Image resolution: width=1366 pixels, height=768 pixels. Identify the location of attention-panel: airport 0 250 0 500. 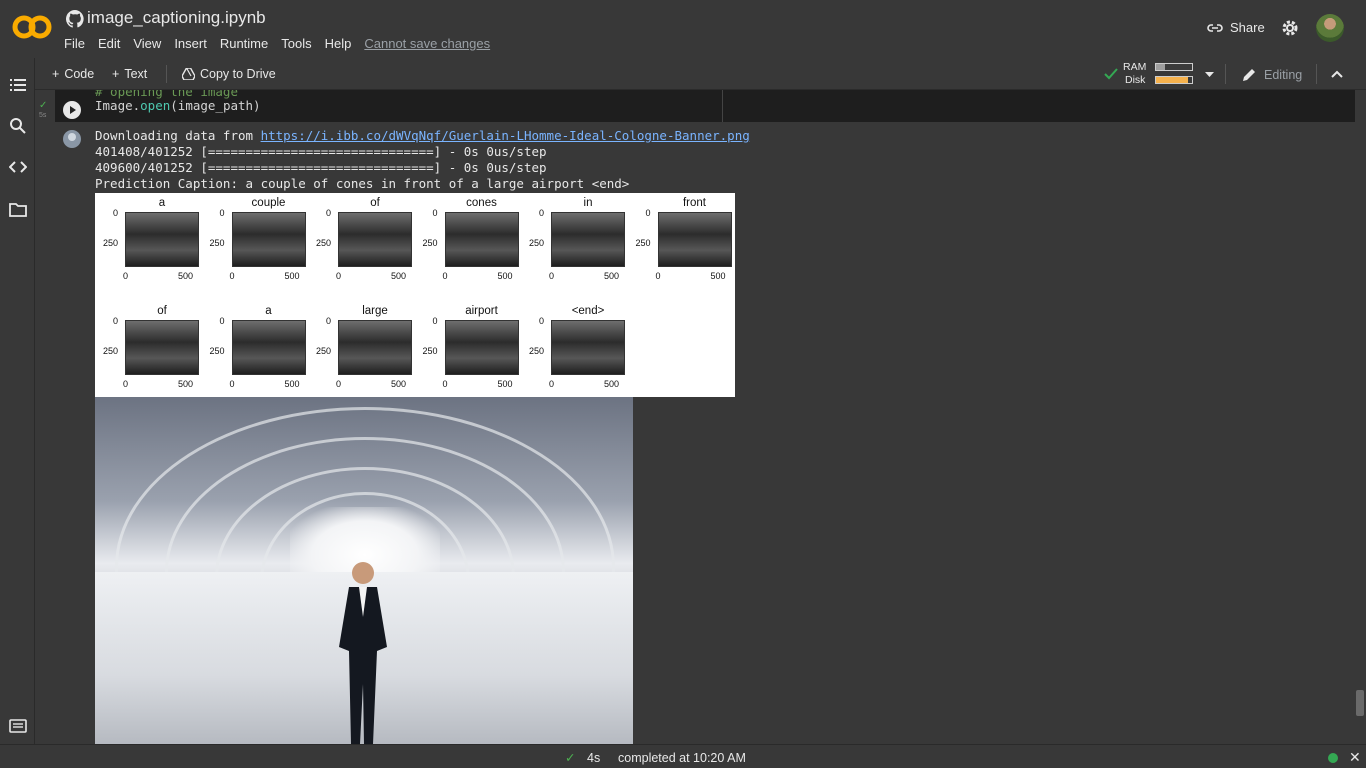
(467, 347).